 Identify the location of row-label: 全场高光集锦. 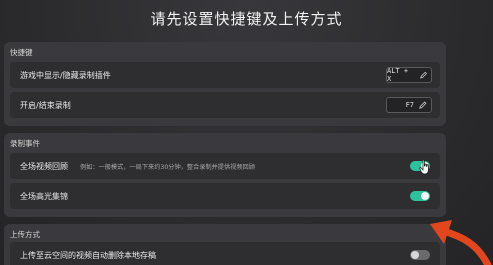
(44, 196).